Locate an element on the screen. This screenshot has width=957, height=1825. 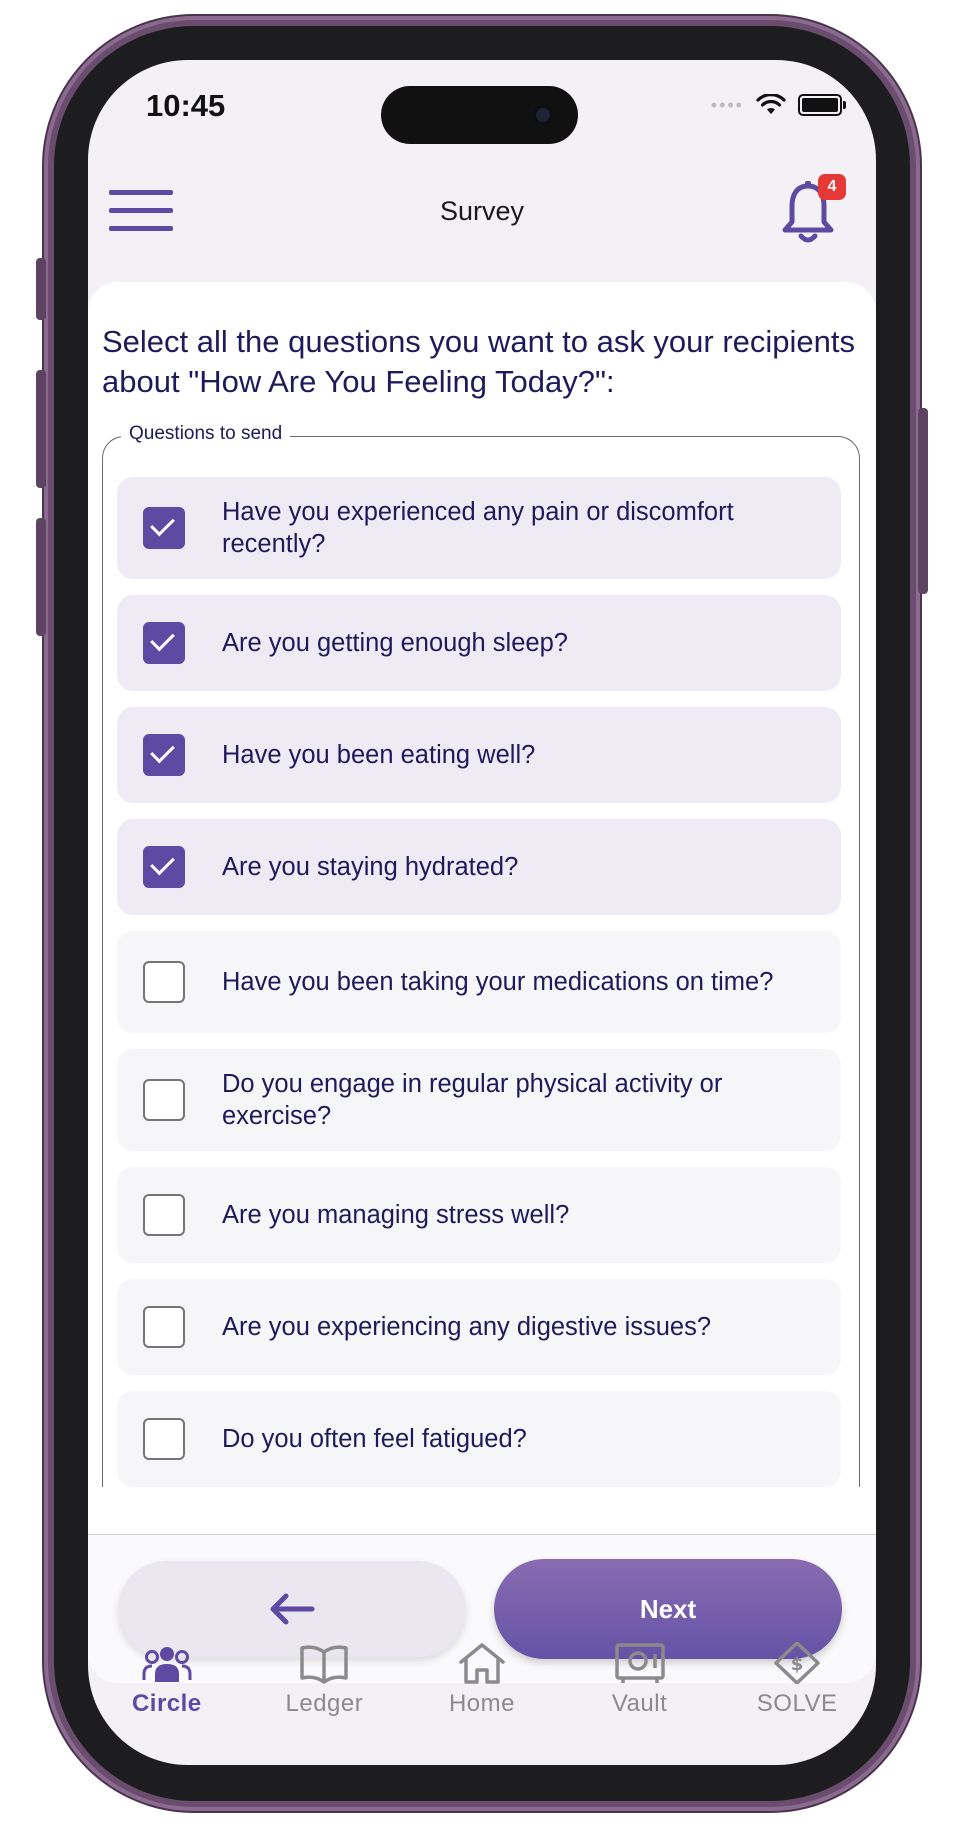
question-option: Are you managing stress well? is located at coordinates (479, 1215).